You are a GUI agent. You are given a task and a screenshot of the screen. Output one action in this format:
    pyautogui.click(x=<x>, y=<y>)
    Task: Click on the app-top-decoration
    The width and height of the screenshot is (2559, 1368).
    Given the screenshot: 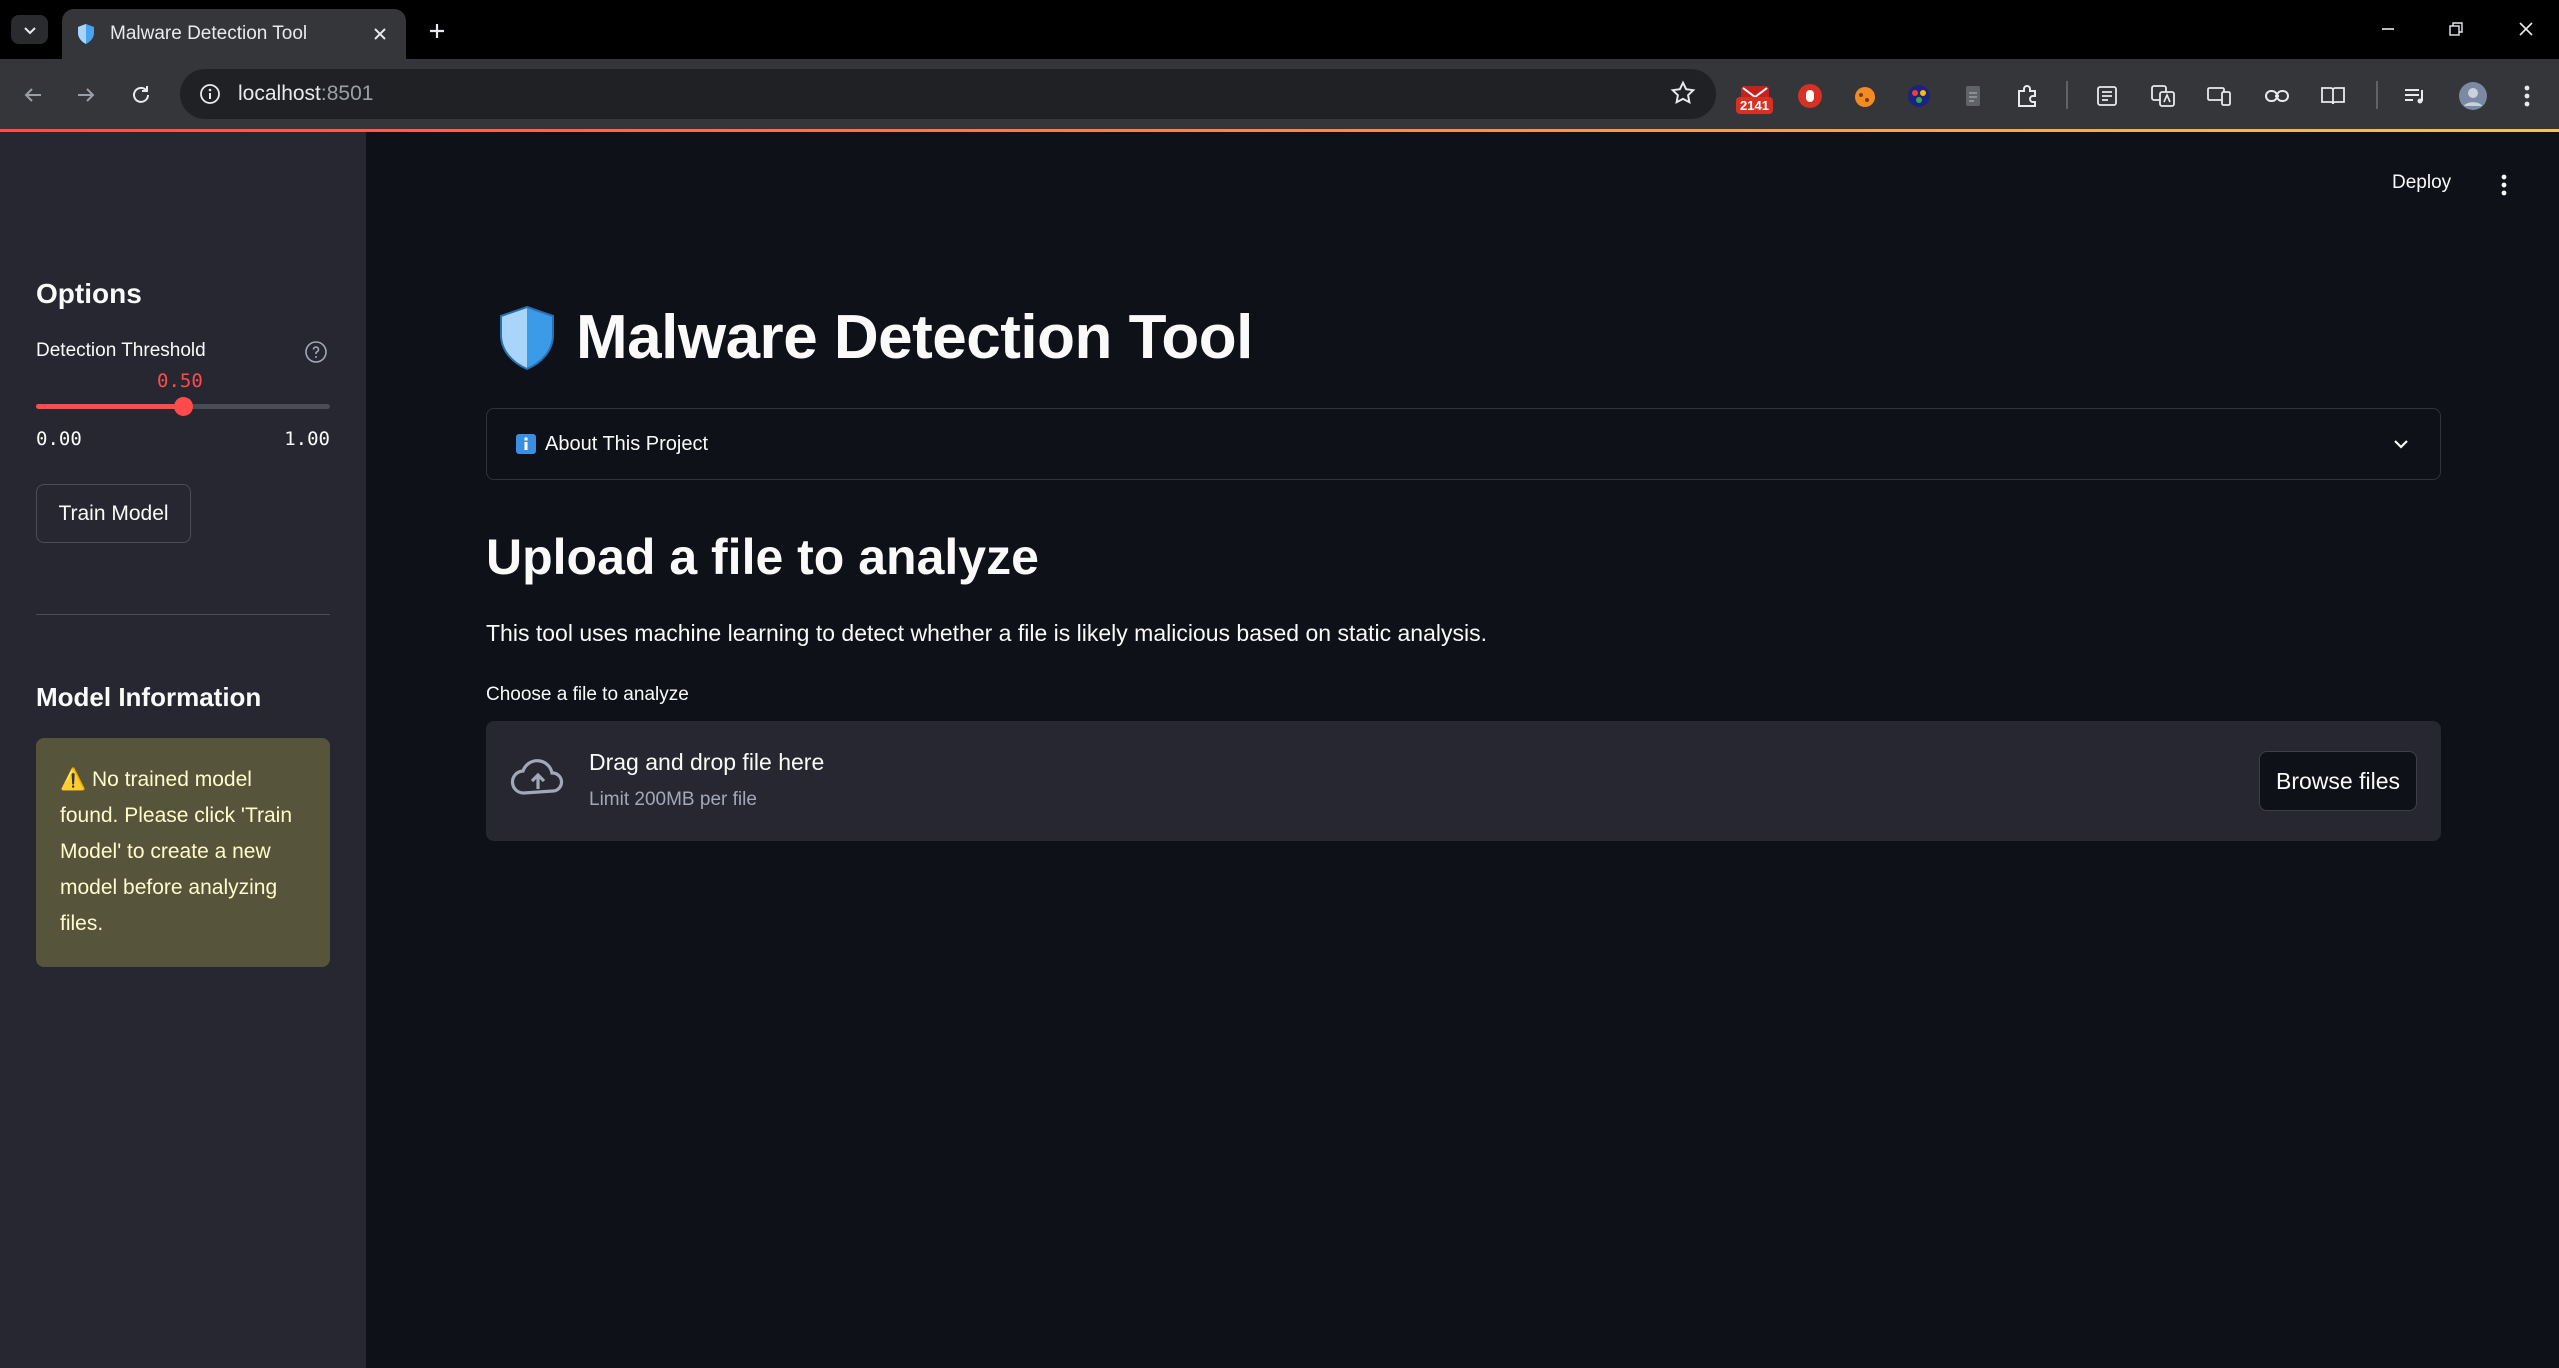 What is the action you would take?
    pyautogui.click(x=1279, y=130)
    